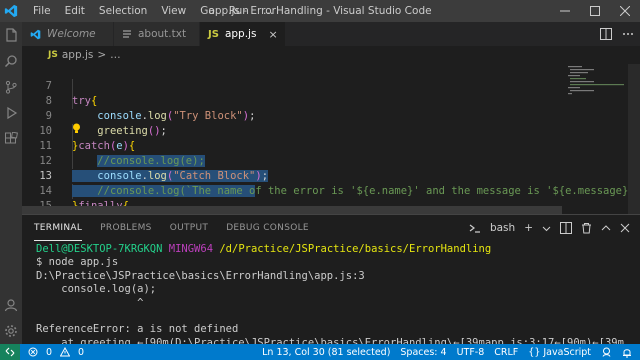 This screenshot has width=640, height=360. What do you see at coordinates (11, 183) in the screenshot?
I see `activity-bar` at bounding box center [11, 183].